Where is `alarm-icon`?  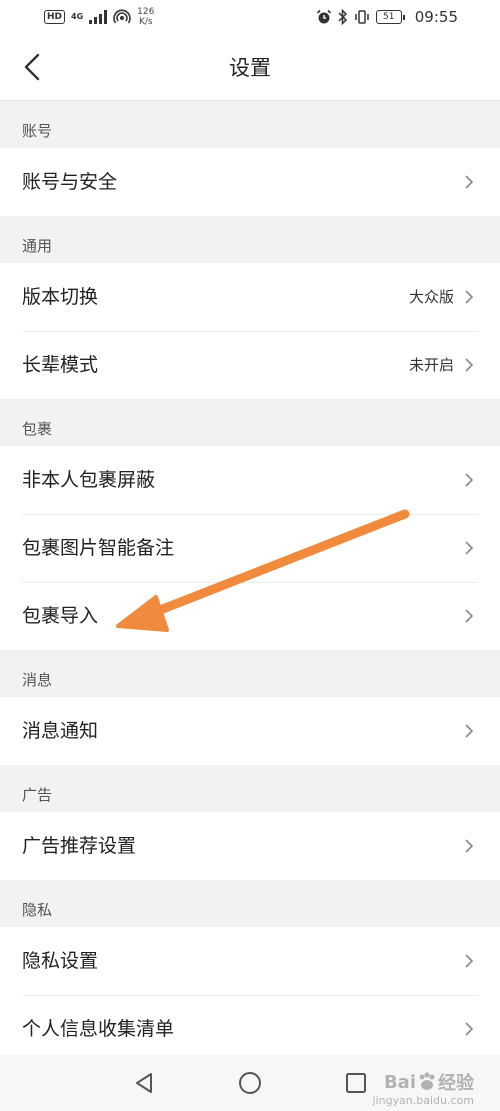 alarm-icon is located at coordinates (323, 16).